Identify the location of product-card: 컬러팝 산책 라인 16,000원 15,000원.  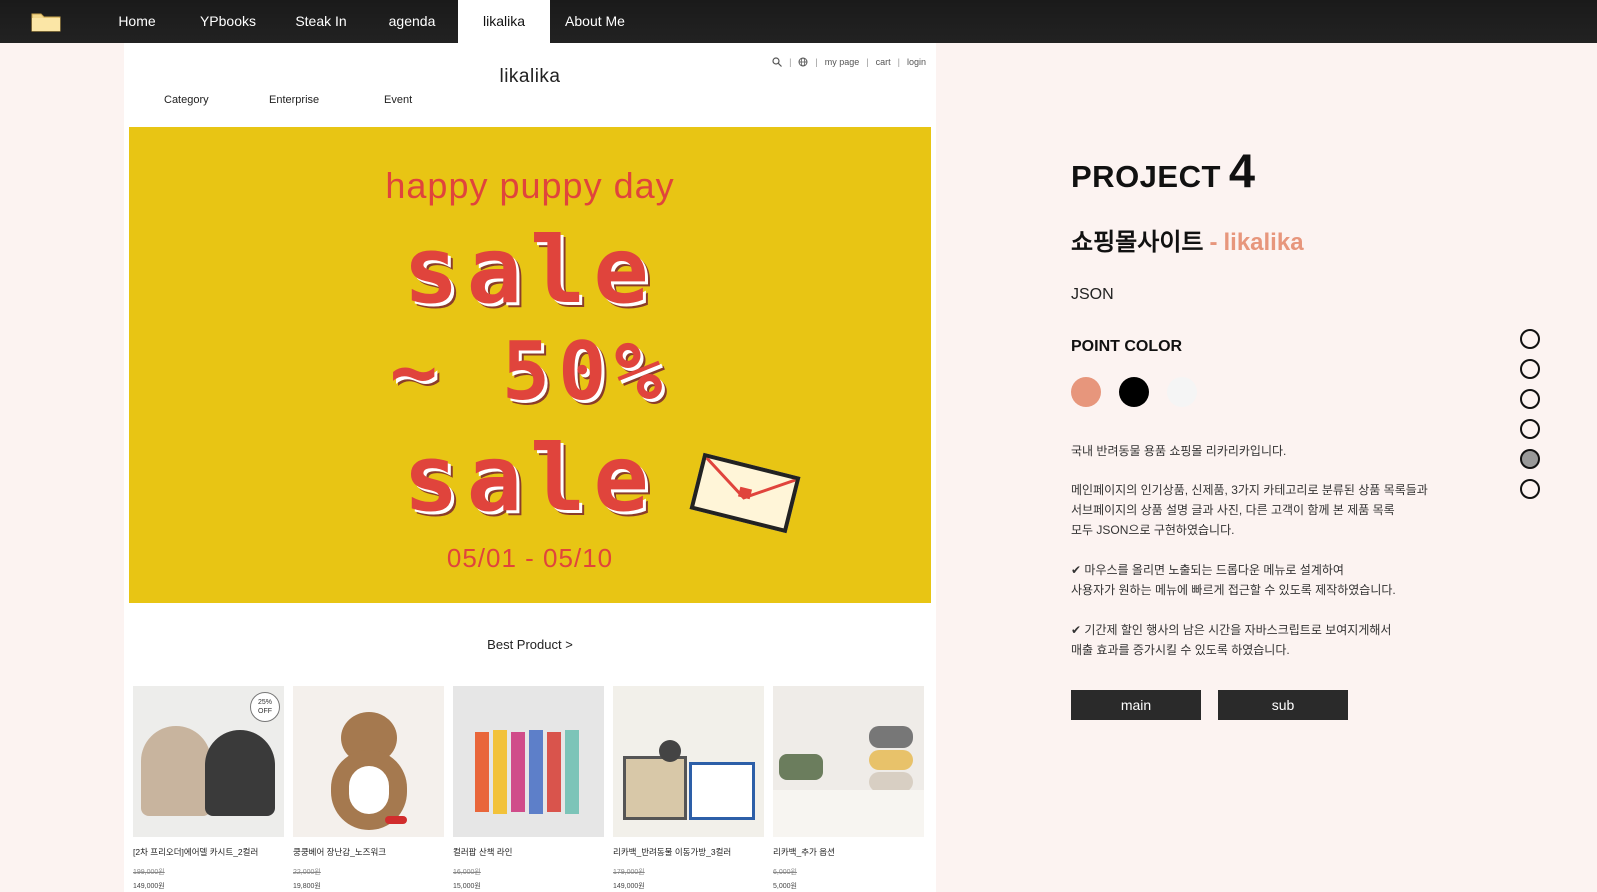
(528, 788).